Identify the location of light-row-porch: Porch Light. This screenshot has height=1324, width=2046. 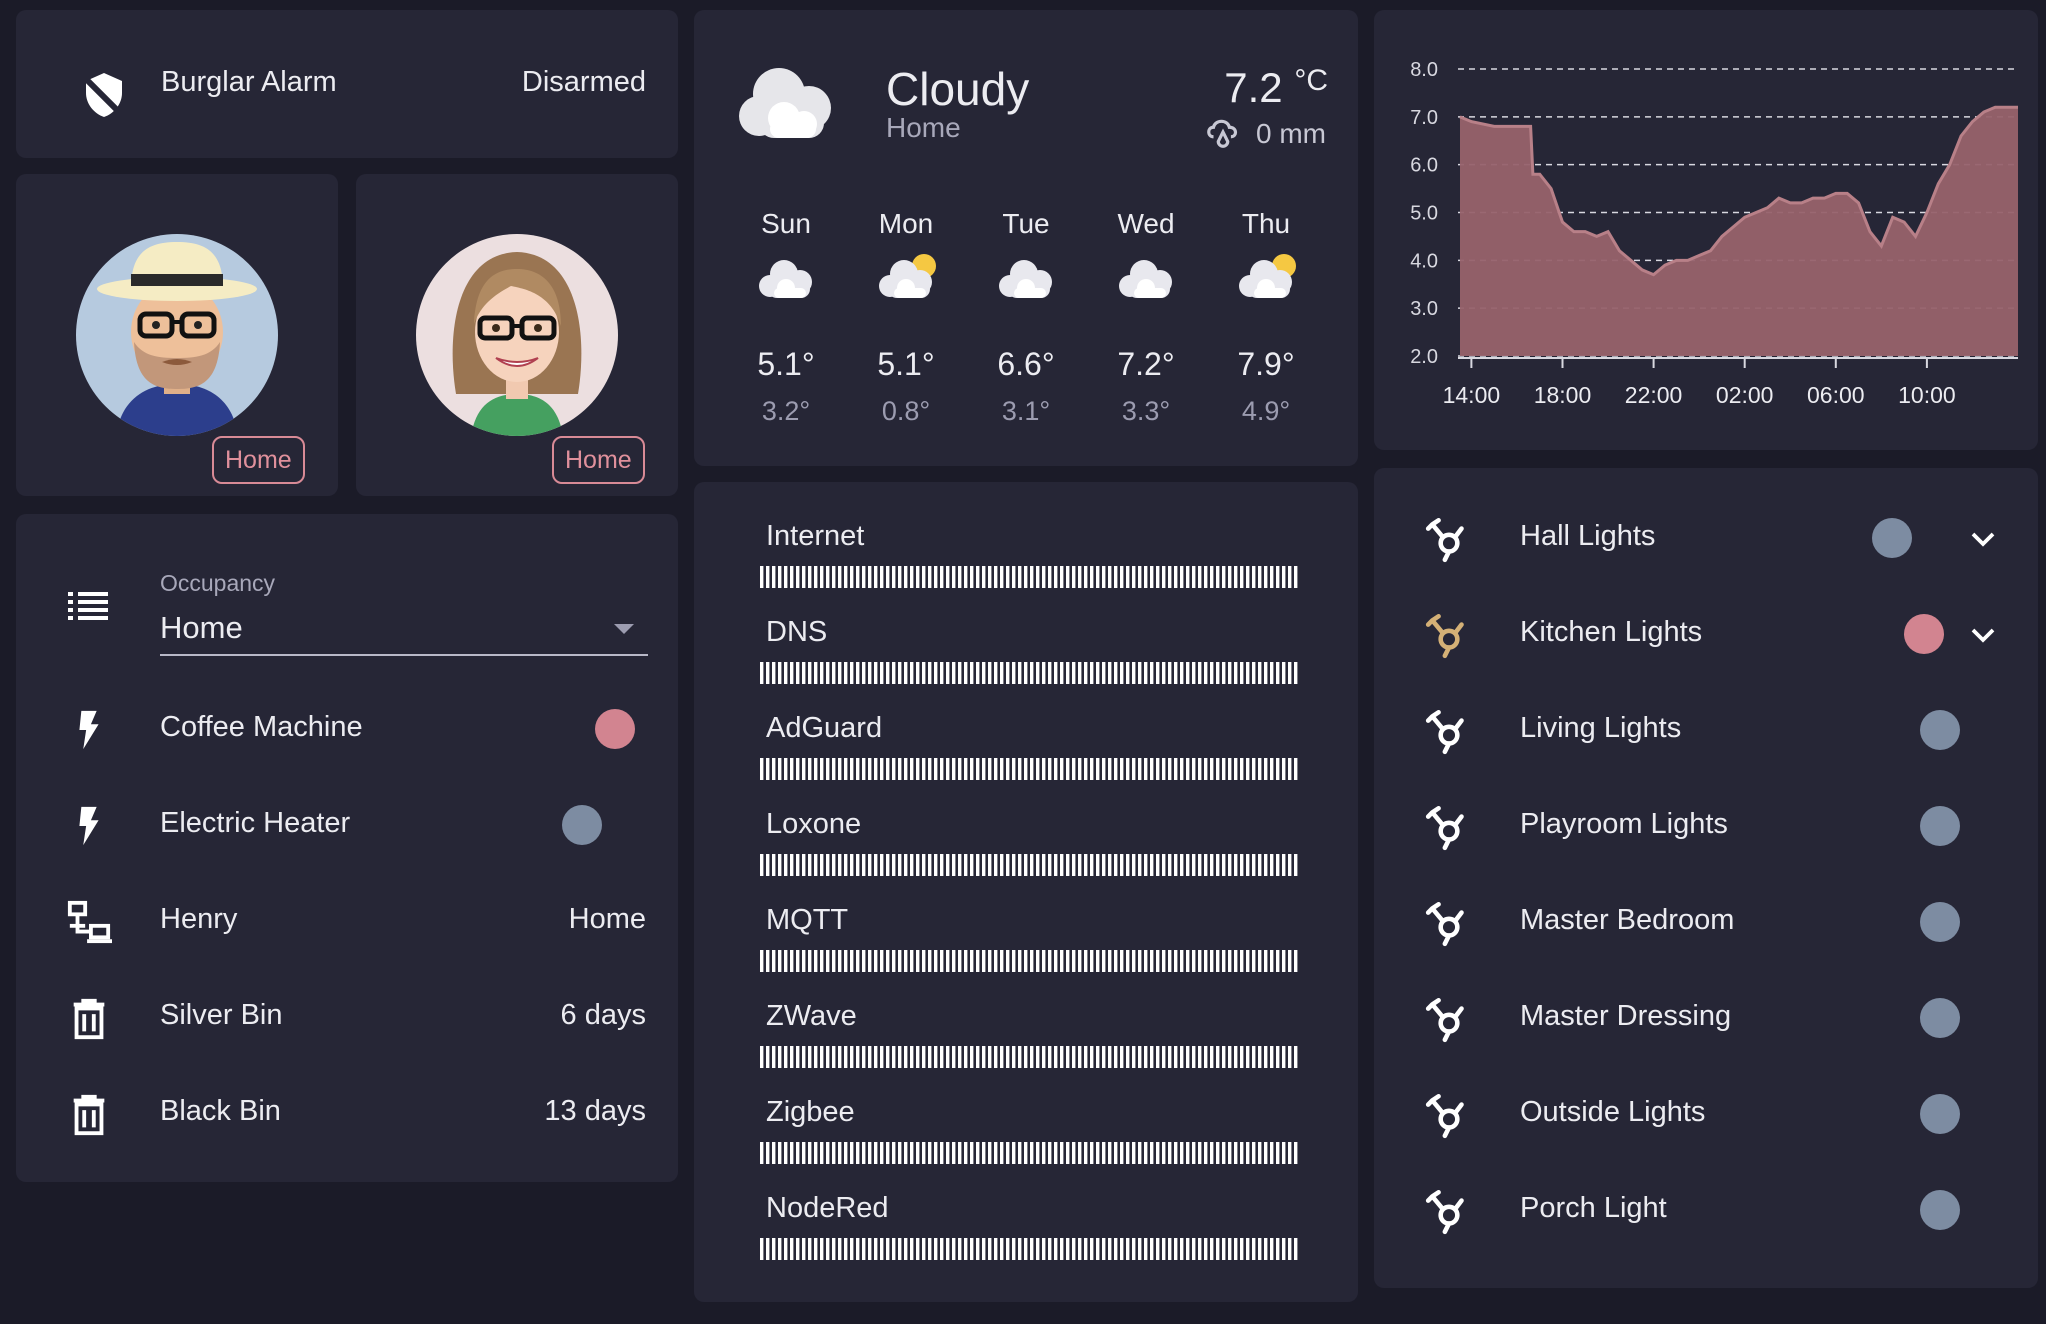
(1706, 1210).